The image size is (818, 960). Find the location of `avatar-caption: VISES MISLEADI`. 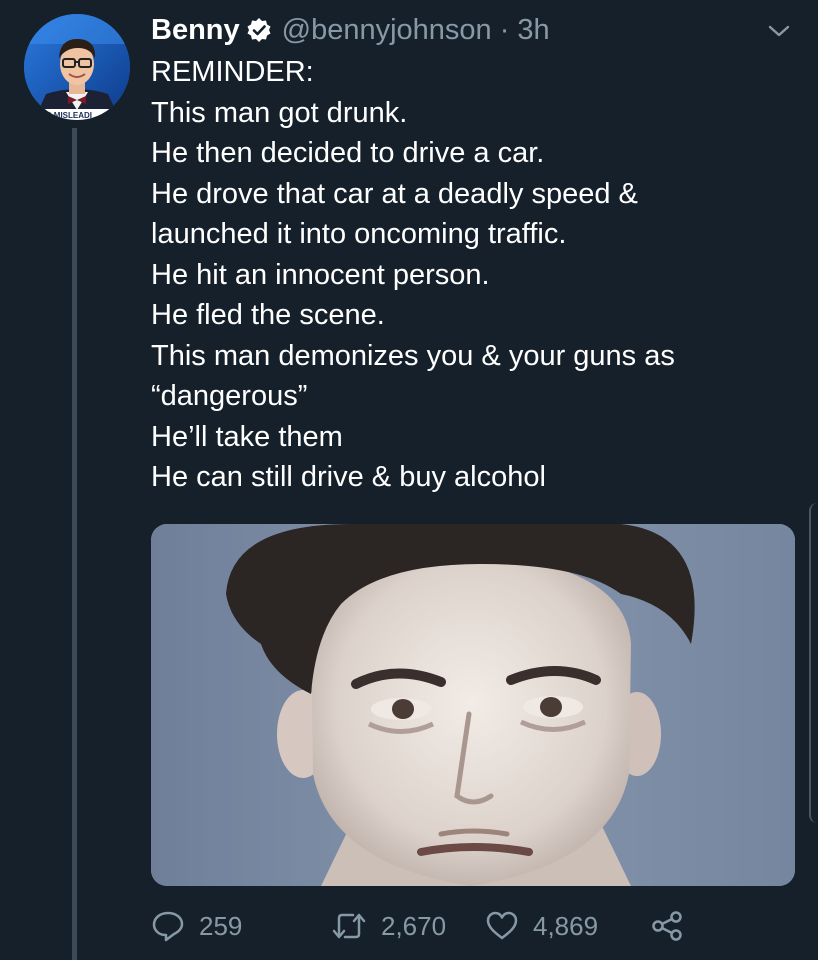

avatar-caption: VISES MISLEADI is located at coordinates (60, 115).